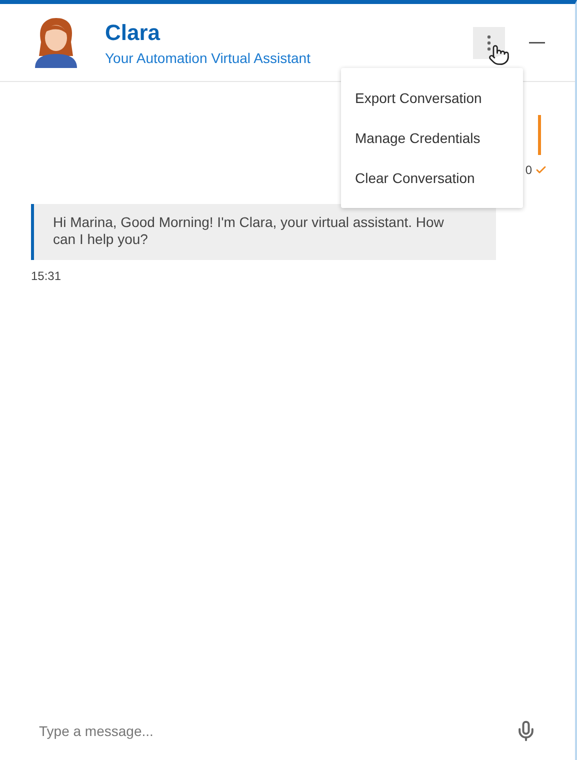  I want to click on message-time: 0, so click(528, 170).